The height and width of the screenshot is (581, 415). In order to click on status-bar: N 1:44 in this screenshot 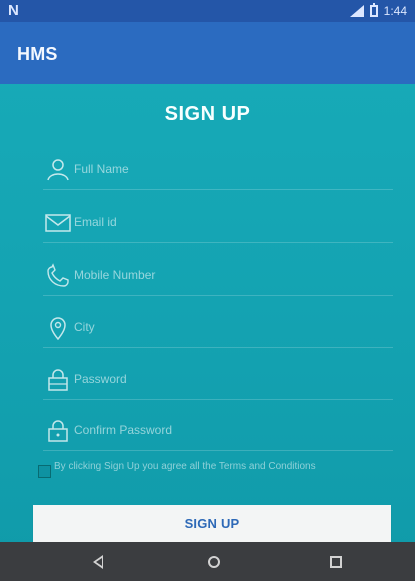, I will do `click(207, 11)`.